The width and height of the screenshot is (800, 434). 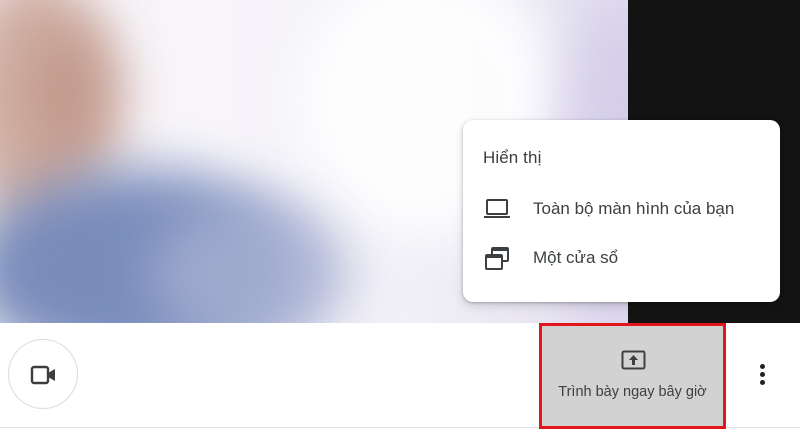 I want to click on present-now-button: Trình bày ngay bây giờ, so click(x=632, y=376).